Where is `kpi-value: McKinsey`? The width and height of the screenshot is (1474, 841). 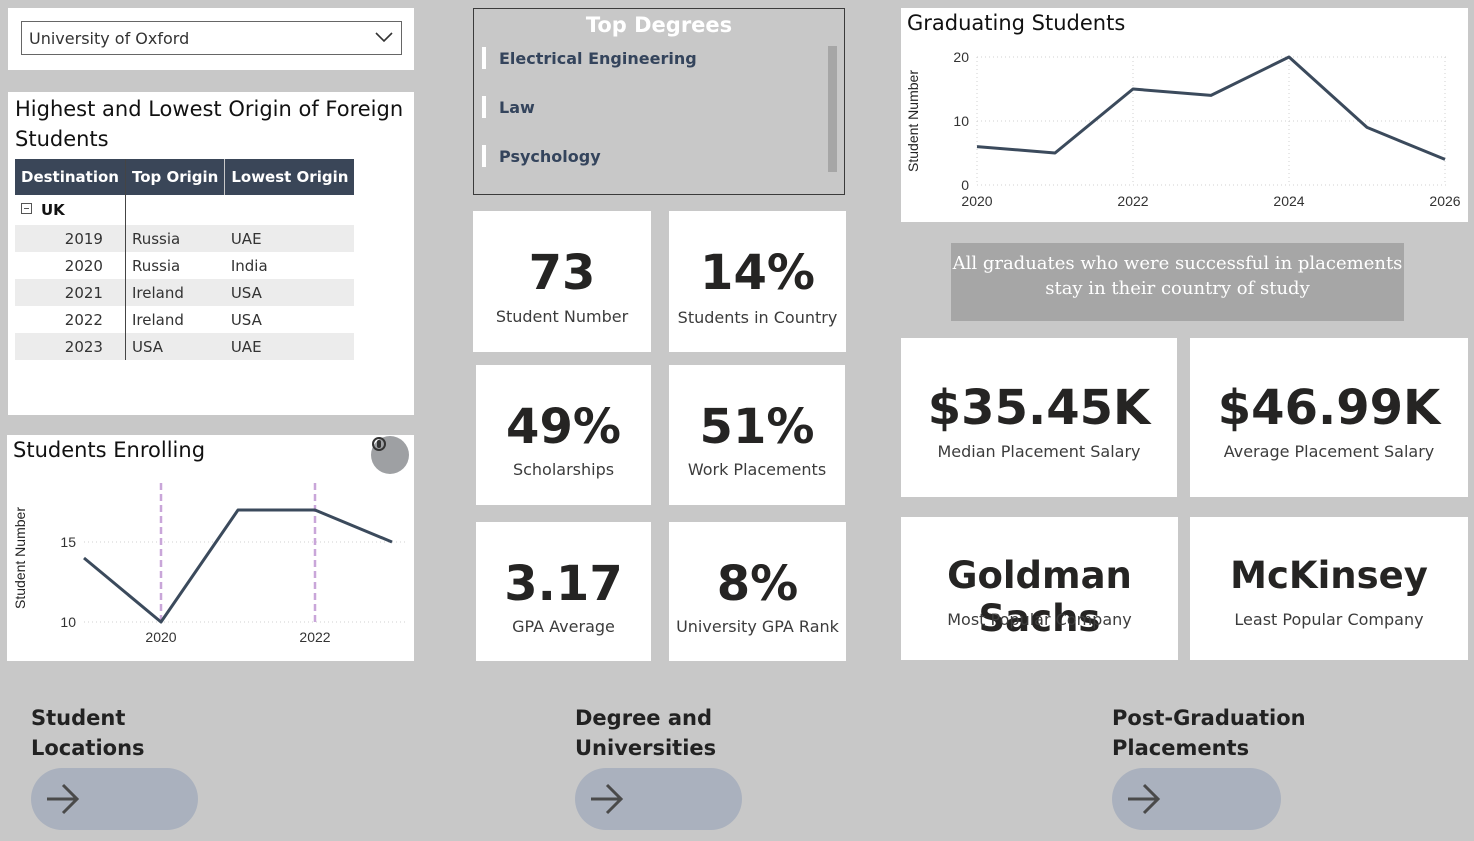 kpi-value: McKinsey is located at coordinates (1329, 575).